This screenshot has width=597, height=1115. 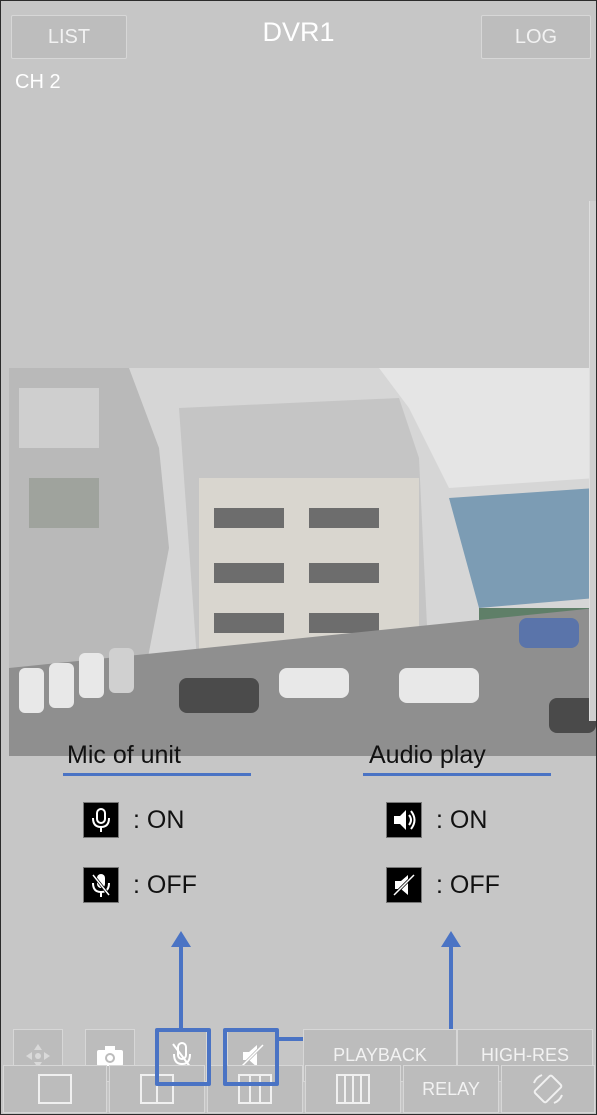 I want to click on mic-off-row: : OFF, so click(x=140, y=885).